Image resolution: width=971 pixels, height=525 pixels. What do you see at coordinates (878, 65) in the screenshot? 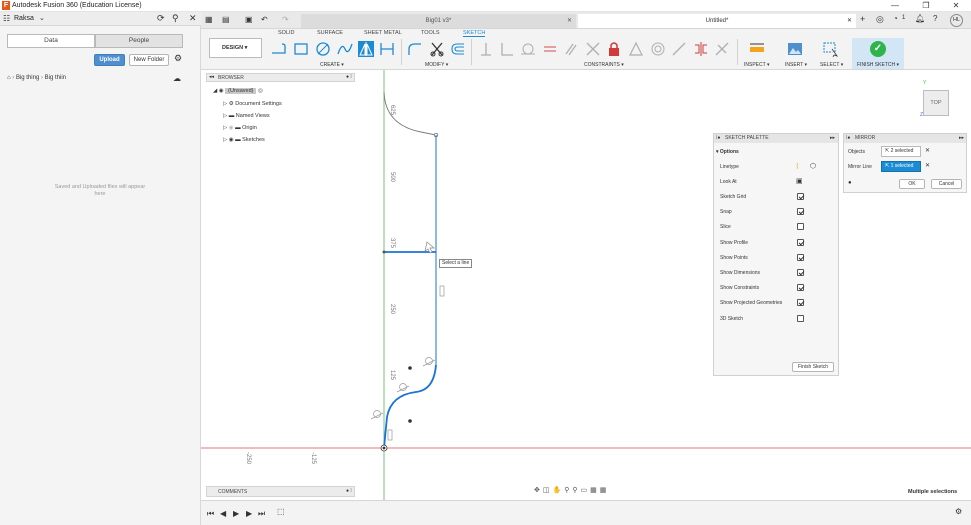
I see `finish-sketch-menu: FINISH SKETCH ▾` at bounding box center [878, 65].